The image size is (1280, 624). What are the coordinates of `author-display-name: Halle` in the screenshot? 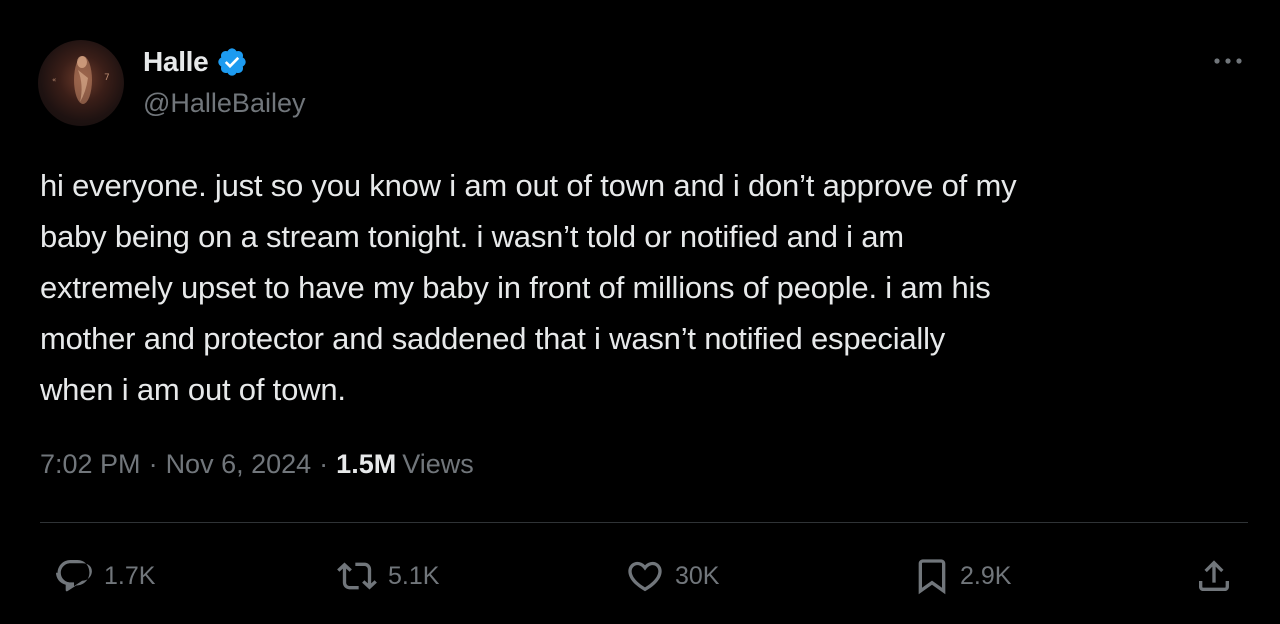 It's located at (176, 62).